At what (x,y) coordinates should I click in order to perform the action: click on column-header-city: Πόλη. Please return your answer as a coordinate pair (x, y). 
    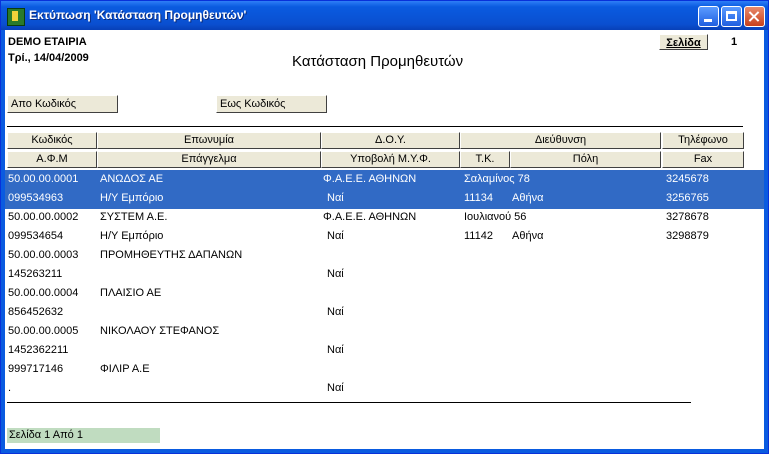
    Looking at the image, I should click on (585, 159).